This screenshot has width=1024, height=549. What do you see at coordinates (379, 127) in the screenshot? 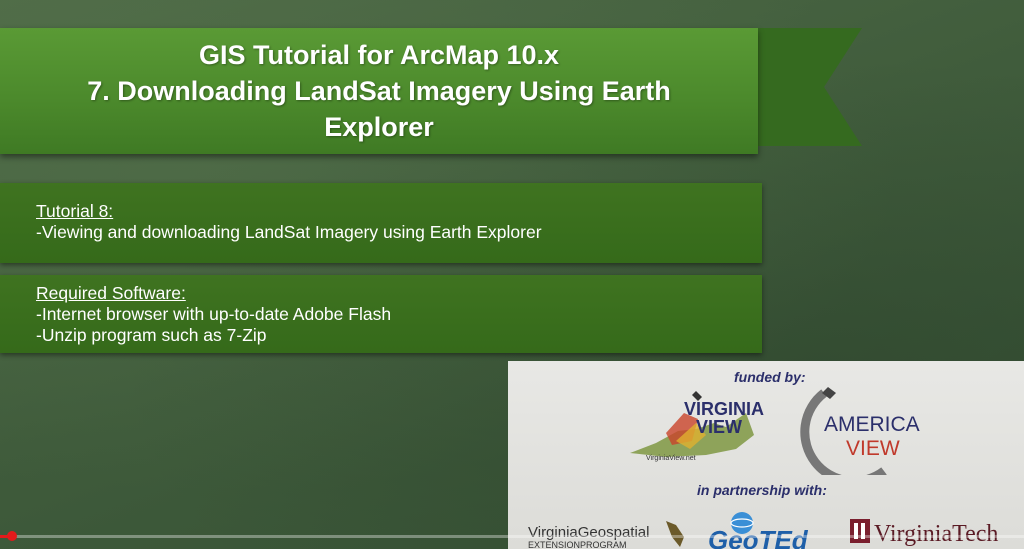
I see `title-line-3: Explorer` at bounding box center [379, 127].